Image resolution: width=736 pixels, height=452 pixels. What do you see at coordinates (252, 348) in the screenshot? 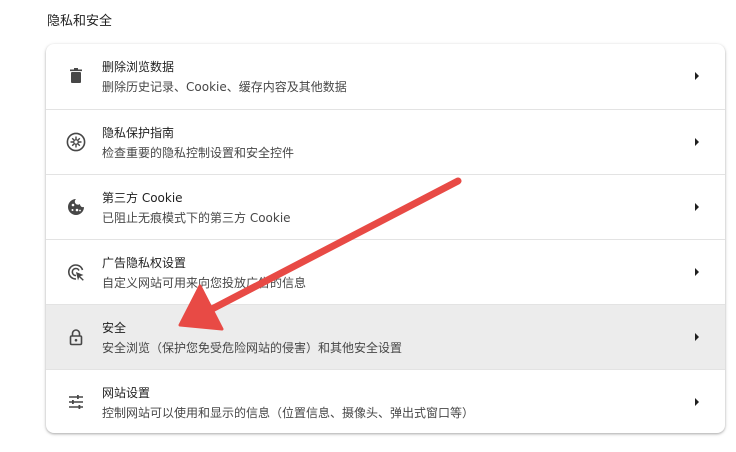
I see `row-subtitle: 安全浏览（保护您免受危险网站的侵害）和其他安全设置` at bounding box center [252, 348].